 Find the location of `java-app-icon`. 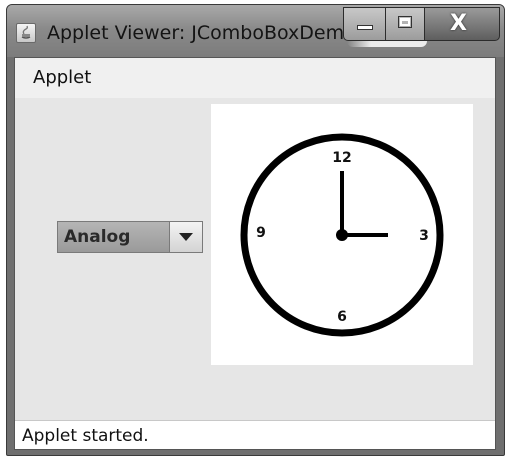

java-app-icon is located at coordinates (26, 33).